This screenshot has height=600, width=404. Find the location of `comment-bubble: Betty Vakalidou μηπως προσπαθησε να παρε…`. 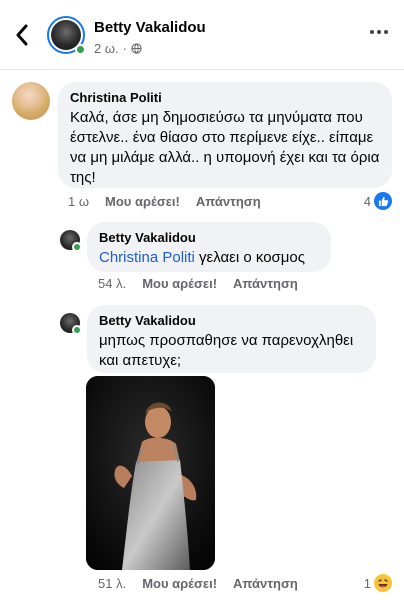

comment-bubble: Betty Vakalidou μηπως προσπαθησε να παρε… is located at coordinates (231, 339).